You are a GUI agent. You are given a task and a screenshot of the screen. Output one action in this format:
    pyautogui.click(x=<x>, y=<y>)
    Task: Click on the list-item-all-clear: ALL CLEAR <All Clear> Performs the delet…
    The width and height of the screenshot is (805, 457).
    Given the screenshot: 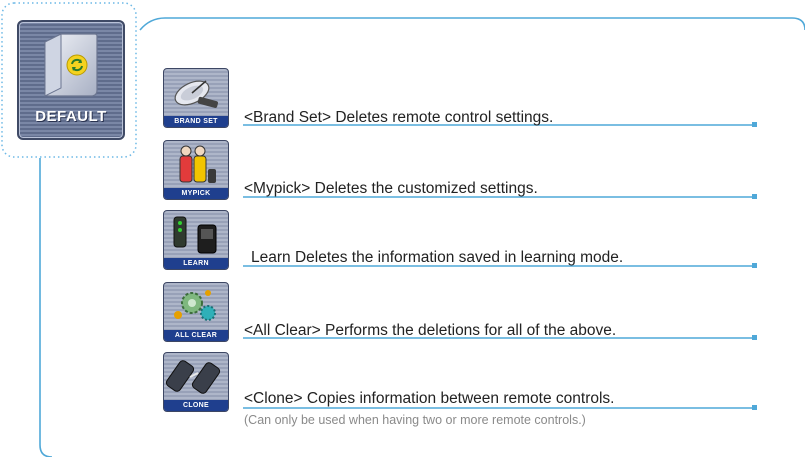 What is the action you would take?
    pyautogui.click(x=463, y=312)
    